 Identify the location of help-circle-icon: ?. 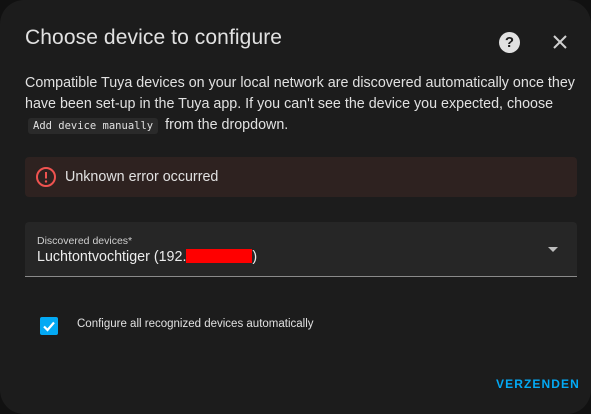
(509, 42).